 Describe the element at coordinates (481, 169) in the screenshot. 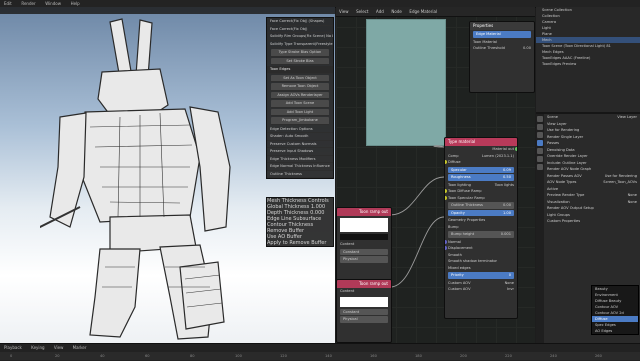

I see `node-row: Specular 0.09` at that location.